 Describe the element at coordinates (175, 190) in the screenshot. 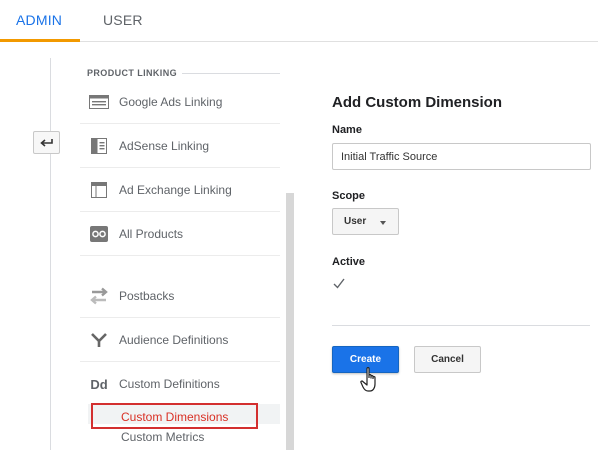

I see `nav-item-label: Ad Exchange Linking` at that location.